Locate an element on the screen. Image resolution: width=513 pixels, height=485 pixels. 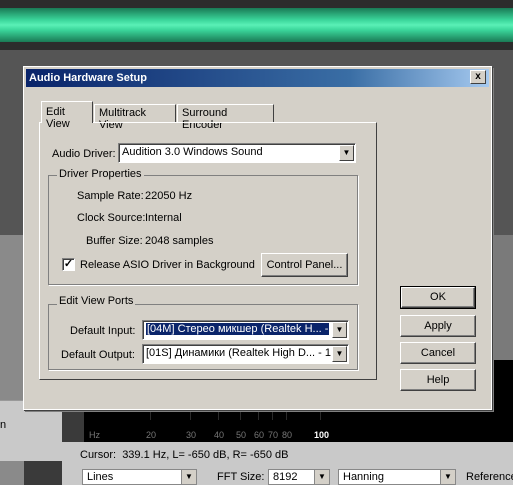
left-panel-text: n is located at coordinates (3, 425).